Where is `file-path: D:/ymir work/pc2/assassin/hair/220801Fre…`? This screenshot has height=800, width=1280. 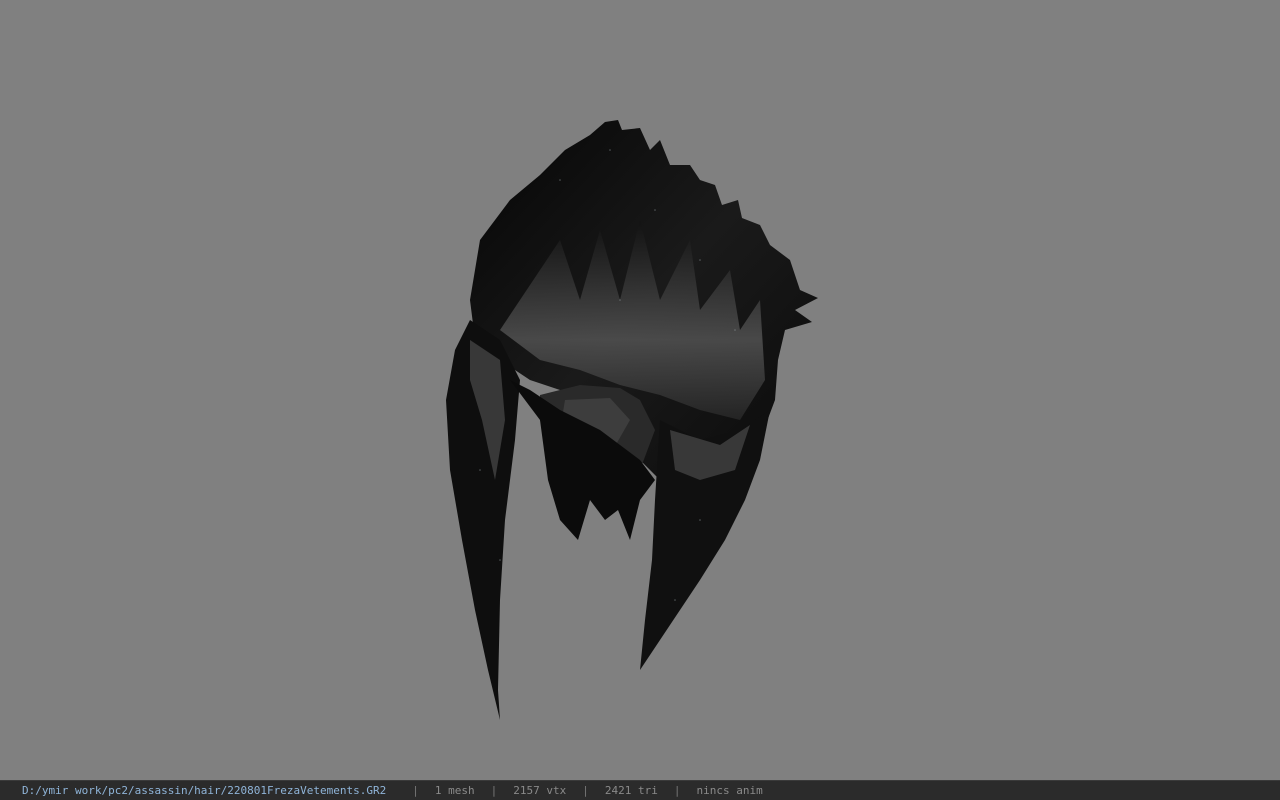 file-path: D:/ymir work/pc2/assassin/hair/220801Fre… is located at coordinates (204, 790).